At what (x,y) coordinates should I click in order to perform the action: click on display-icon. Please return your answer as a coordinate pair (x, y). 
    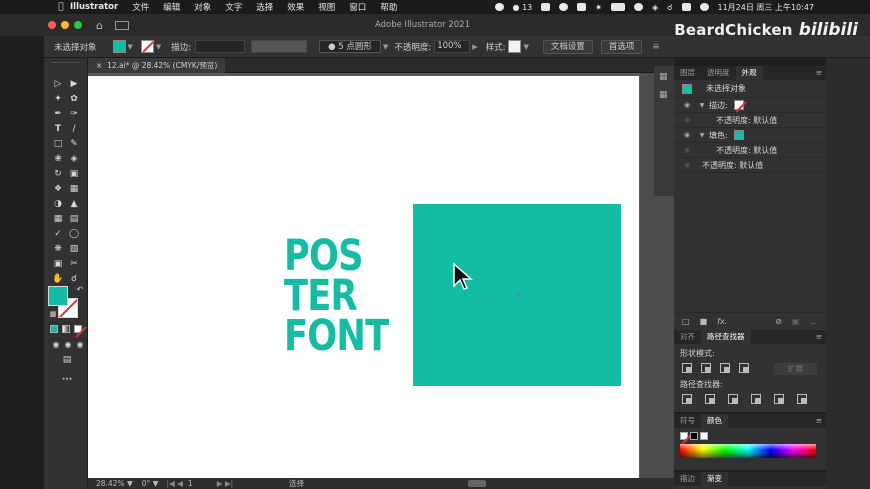
    Looking at the image, I should click on (582, 7).